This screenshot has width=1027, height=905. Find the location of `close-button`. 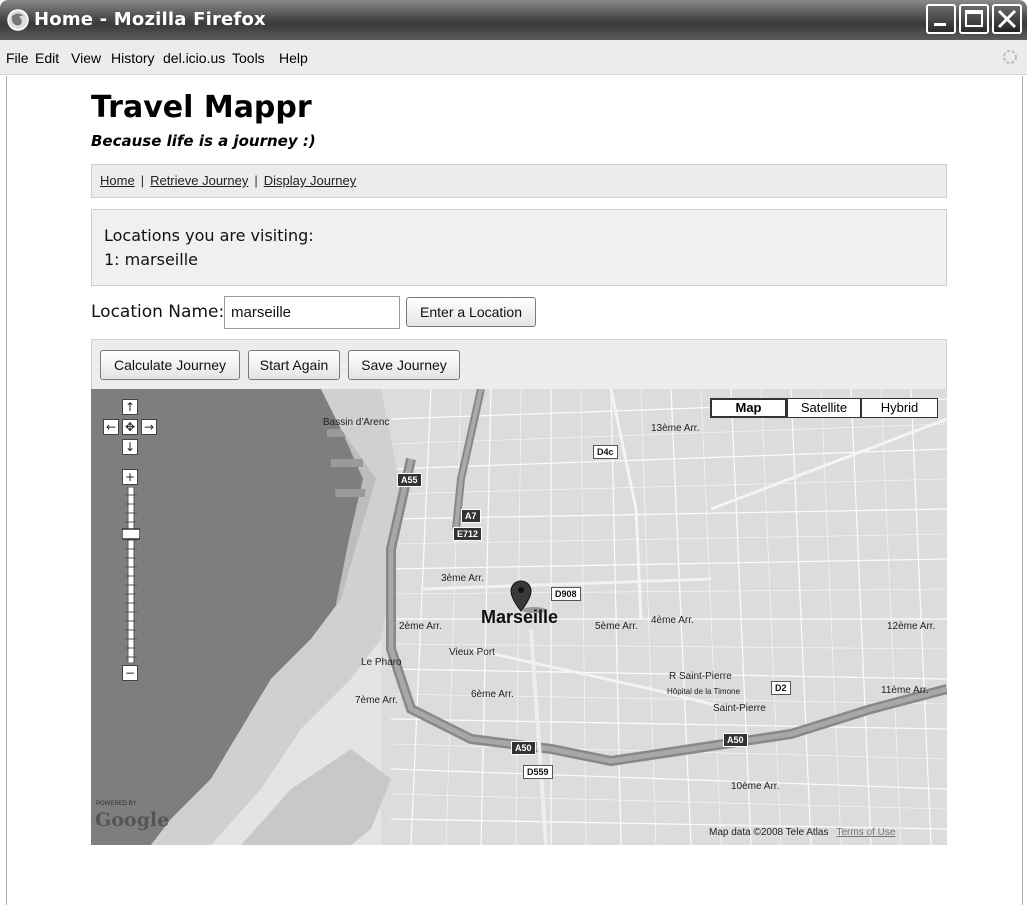

close-button is located at coordinates (1007, 19).